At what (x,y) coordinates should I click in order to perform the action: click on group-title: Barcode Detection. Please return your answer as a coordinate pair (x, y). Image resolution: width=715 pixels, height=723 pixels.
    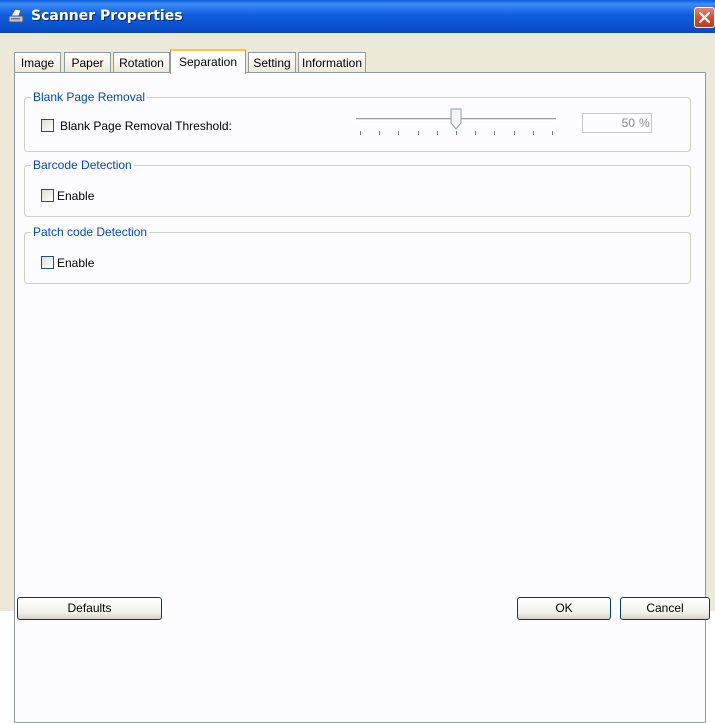
    Looking at the image, I should click on (82, 165).